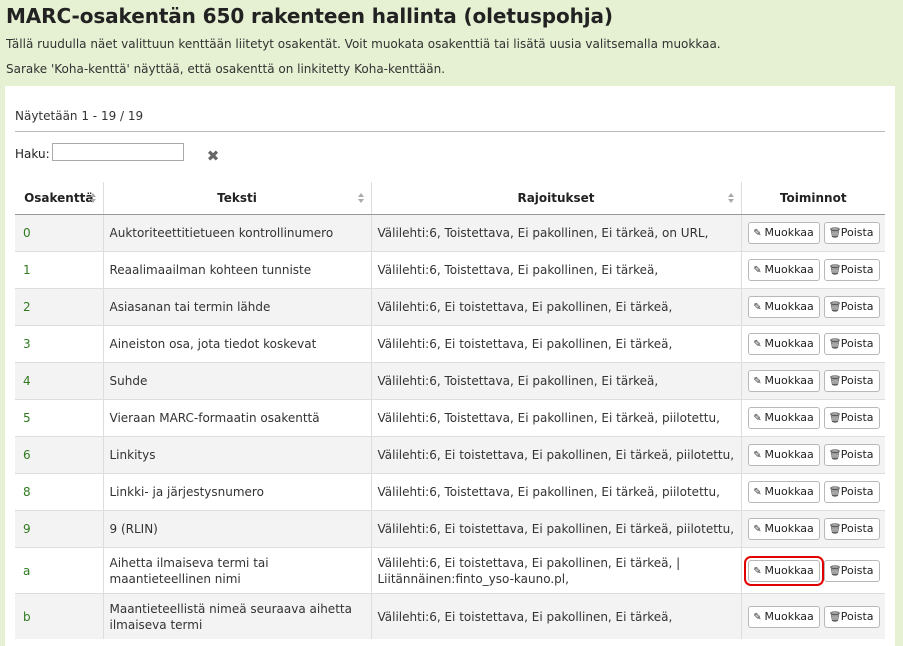 The image size is (903, 646). I want to click on subfield-text-cell: Linkitys, so click(236, 455).